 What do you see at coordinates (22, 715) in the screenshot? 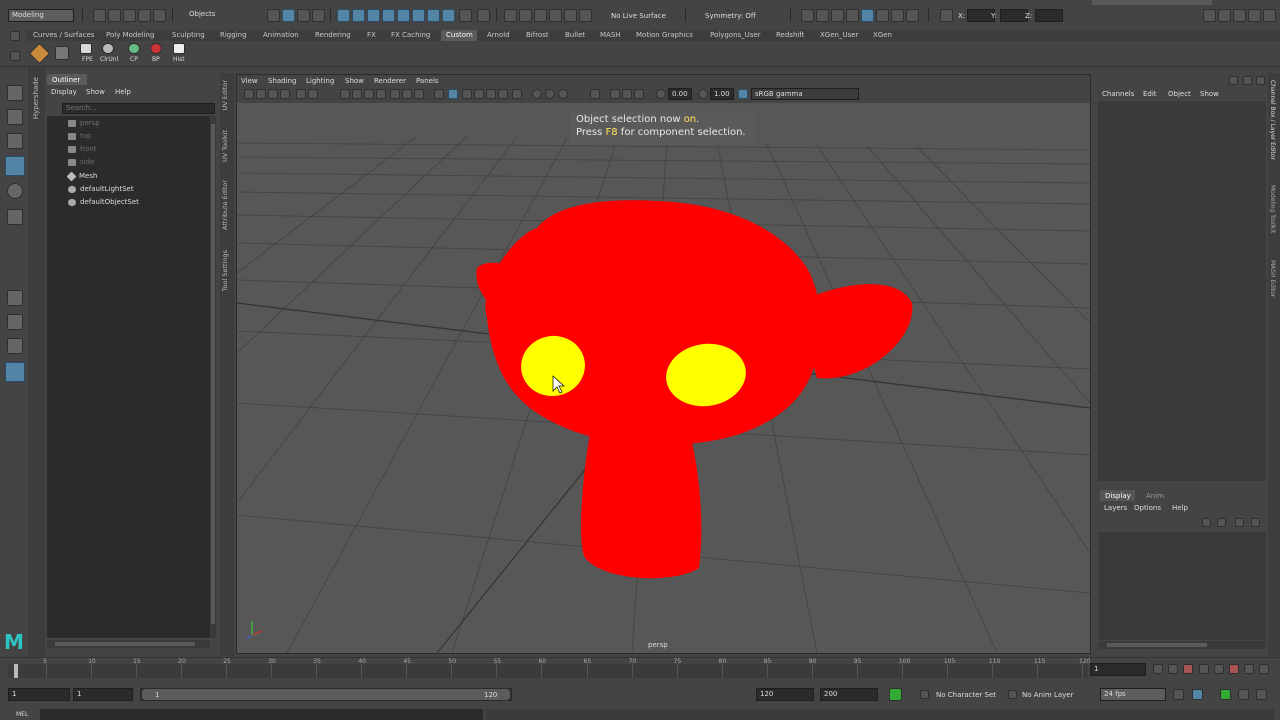
I see `command-line-language: MEL` at bounding box center [22, 715].